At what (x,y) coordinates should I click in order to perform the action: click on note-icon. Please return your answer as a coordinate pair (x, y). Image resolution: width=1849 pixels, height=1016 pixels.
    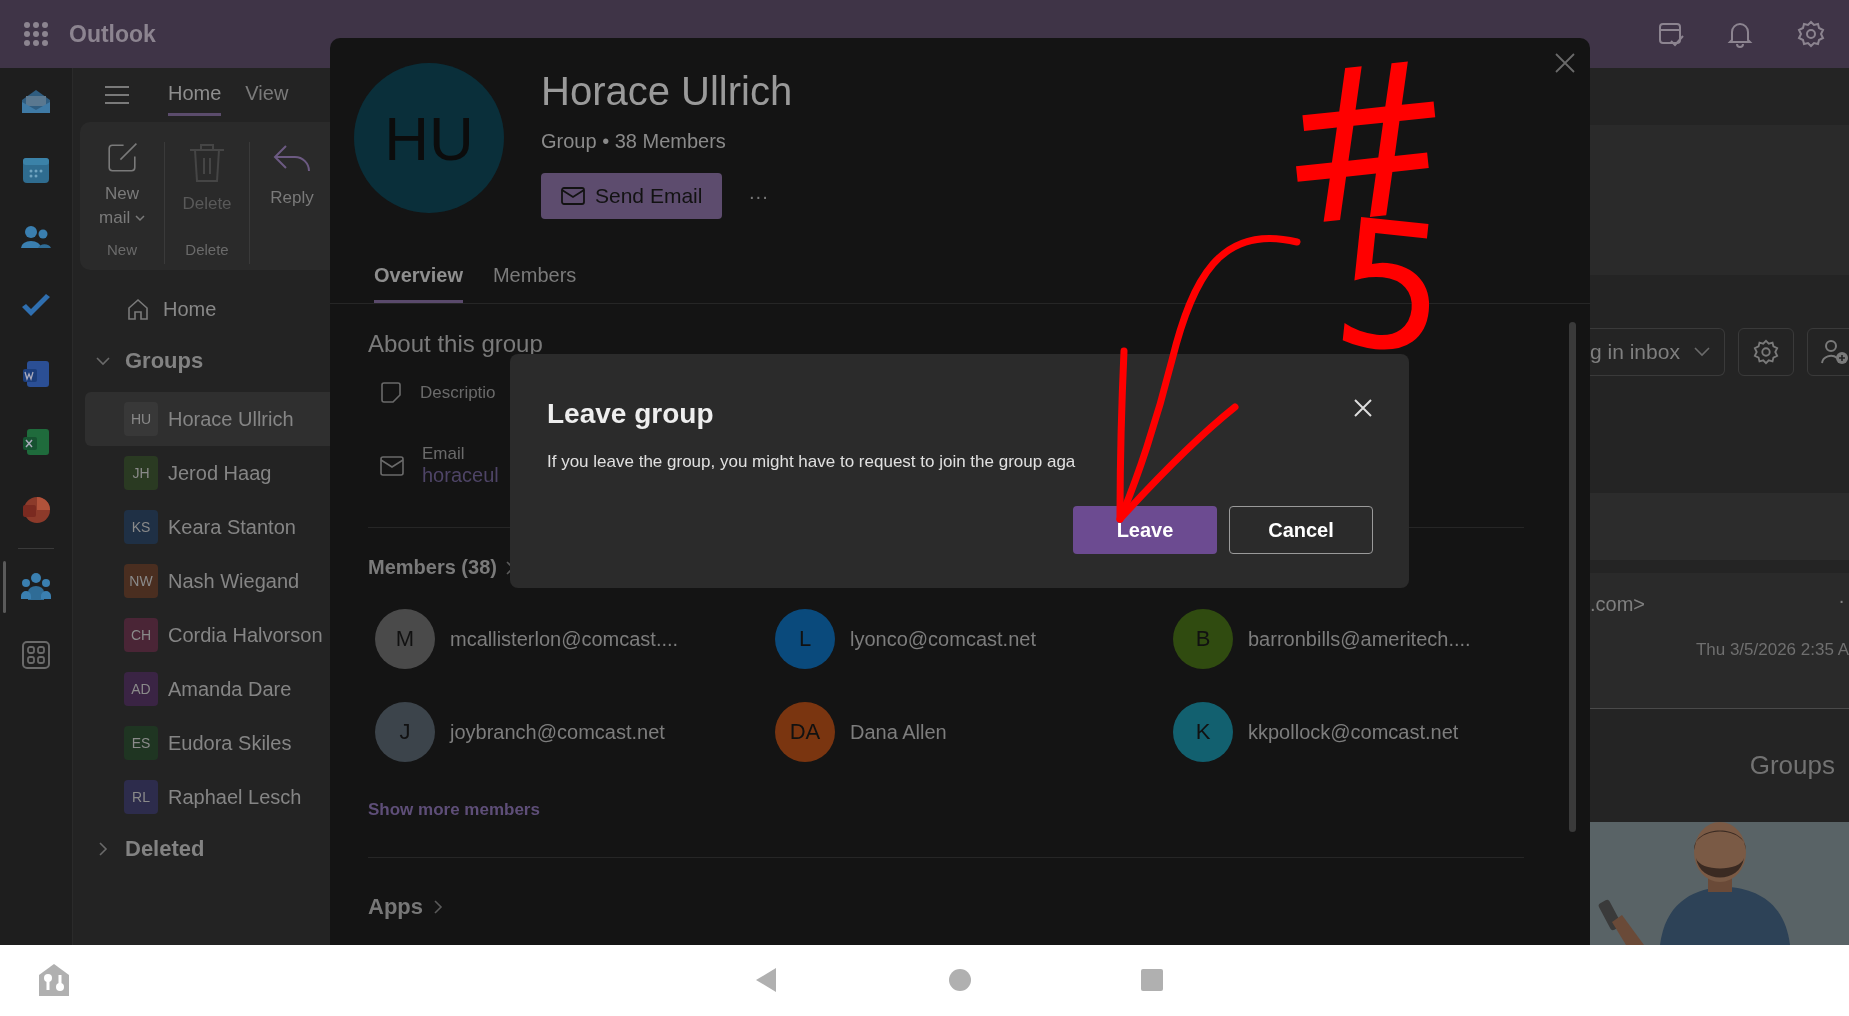
    Looking at the image, I should click on (391, 393).